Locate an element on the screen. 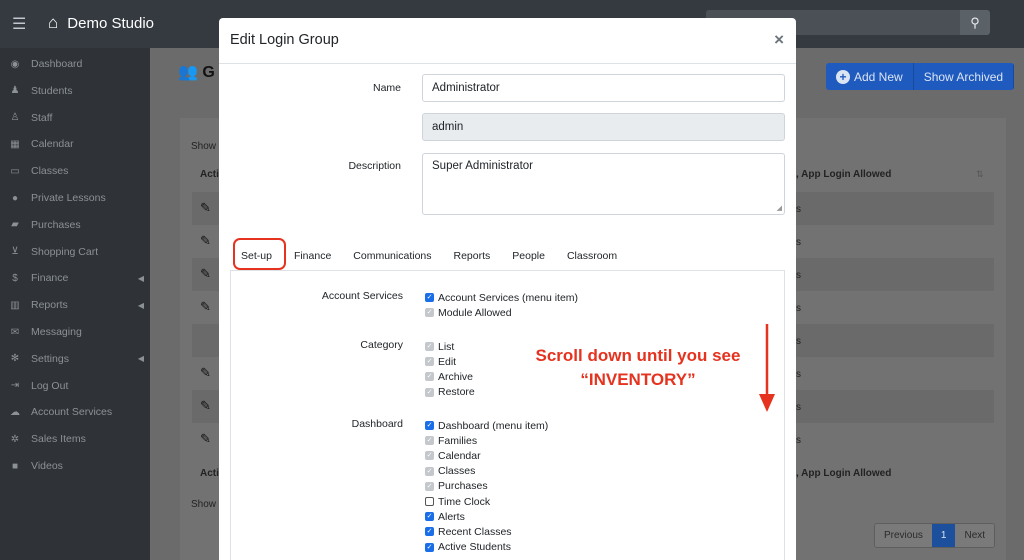 Image resolution: width=1024 pixels, height=560 pixels. permission-label: List is located at coordinates (446, 346).